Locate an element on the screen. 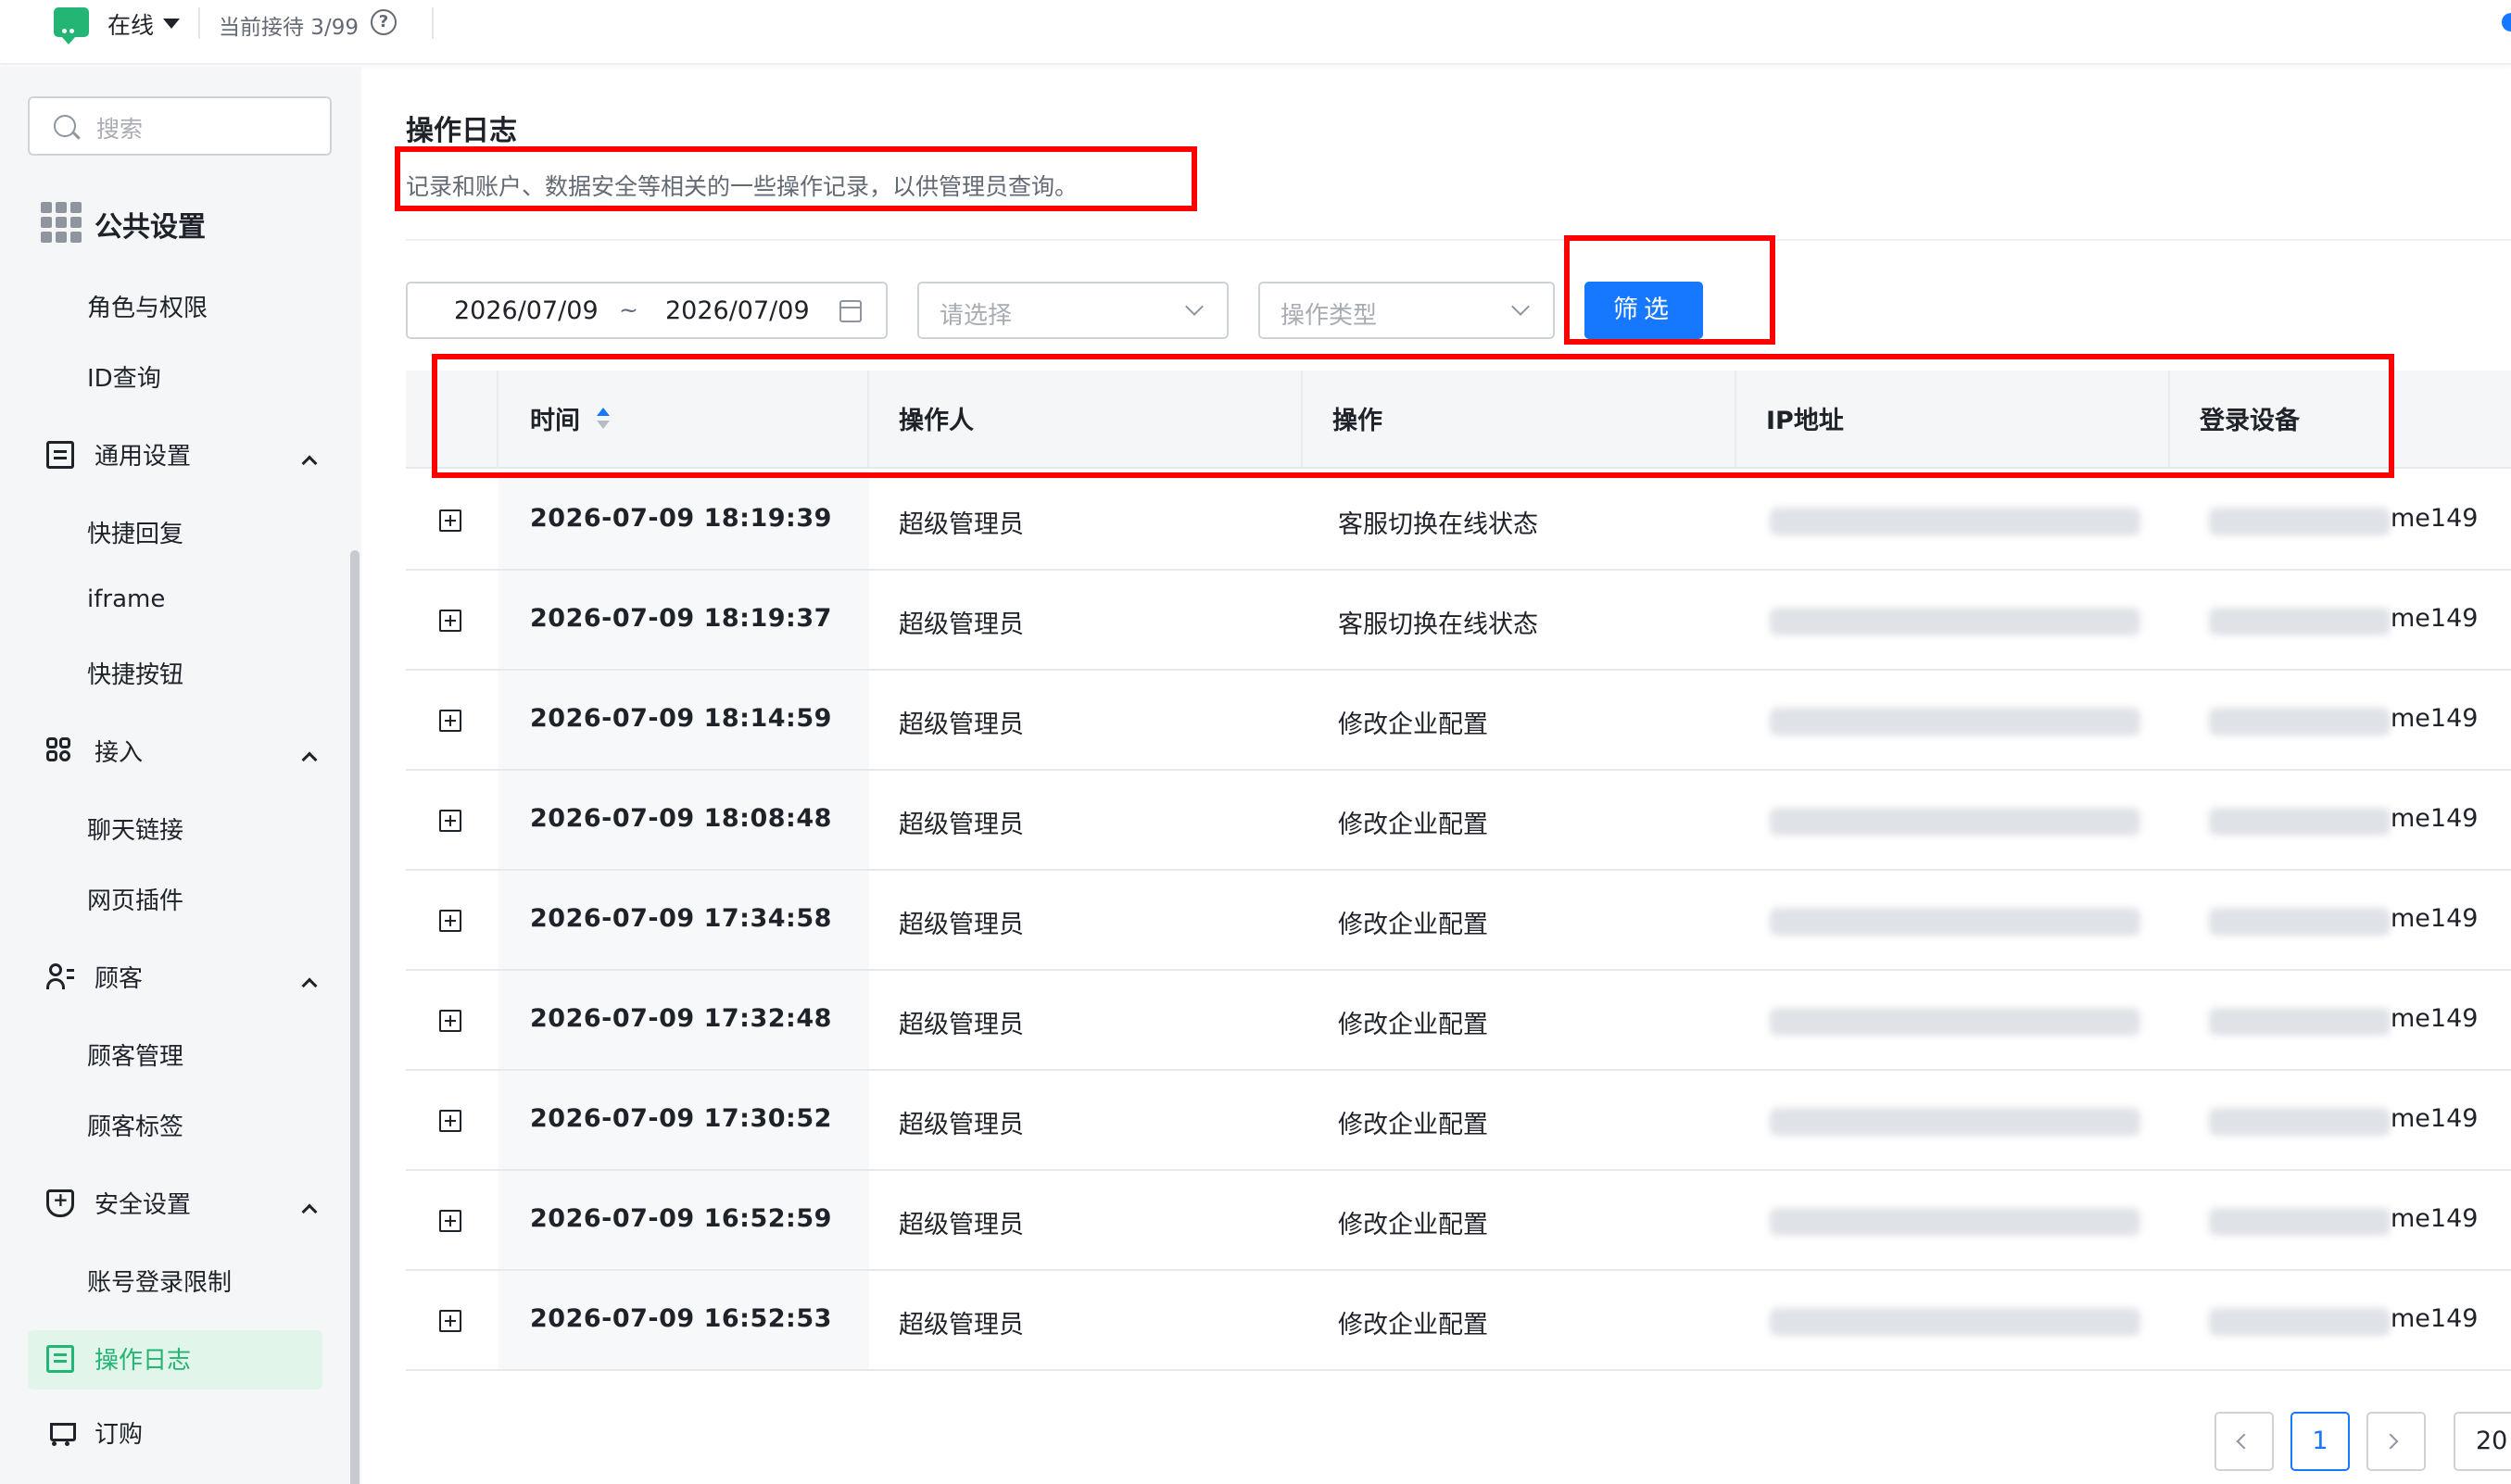  chat-bubble-icon is located at coordinates (71, 29).